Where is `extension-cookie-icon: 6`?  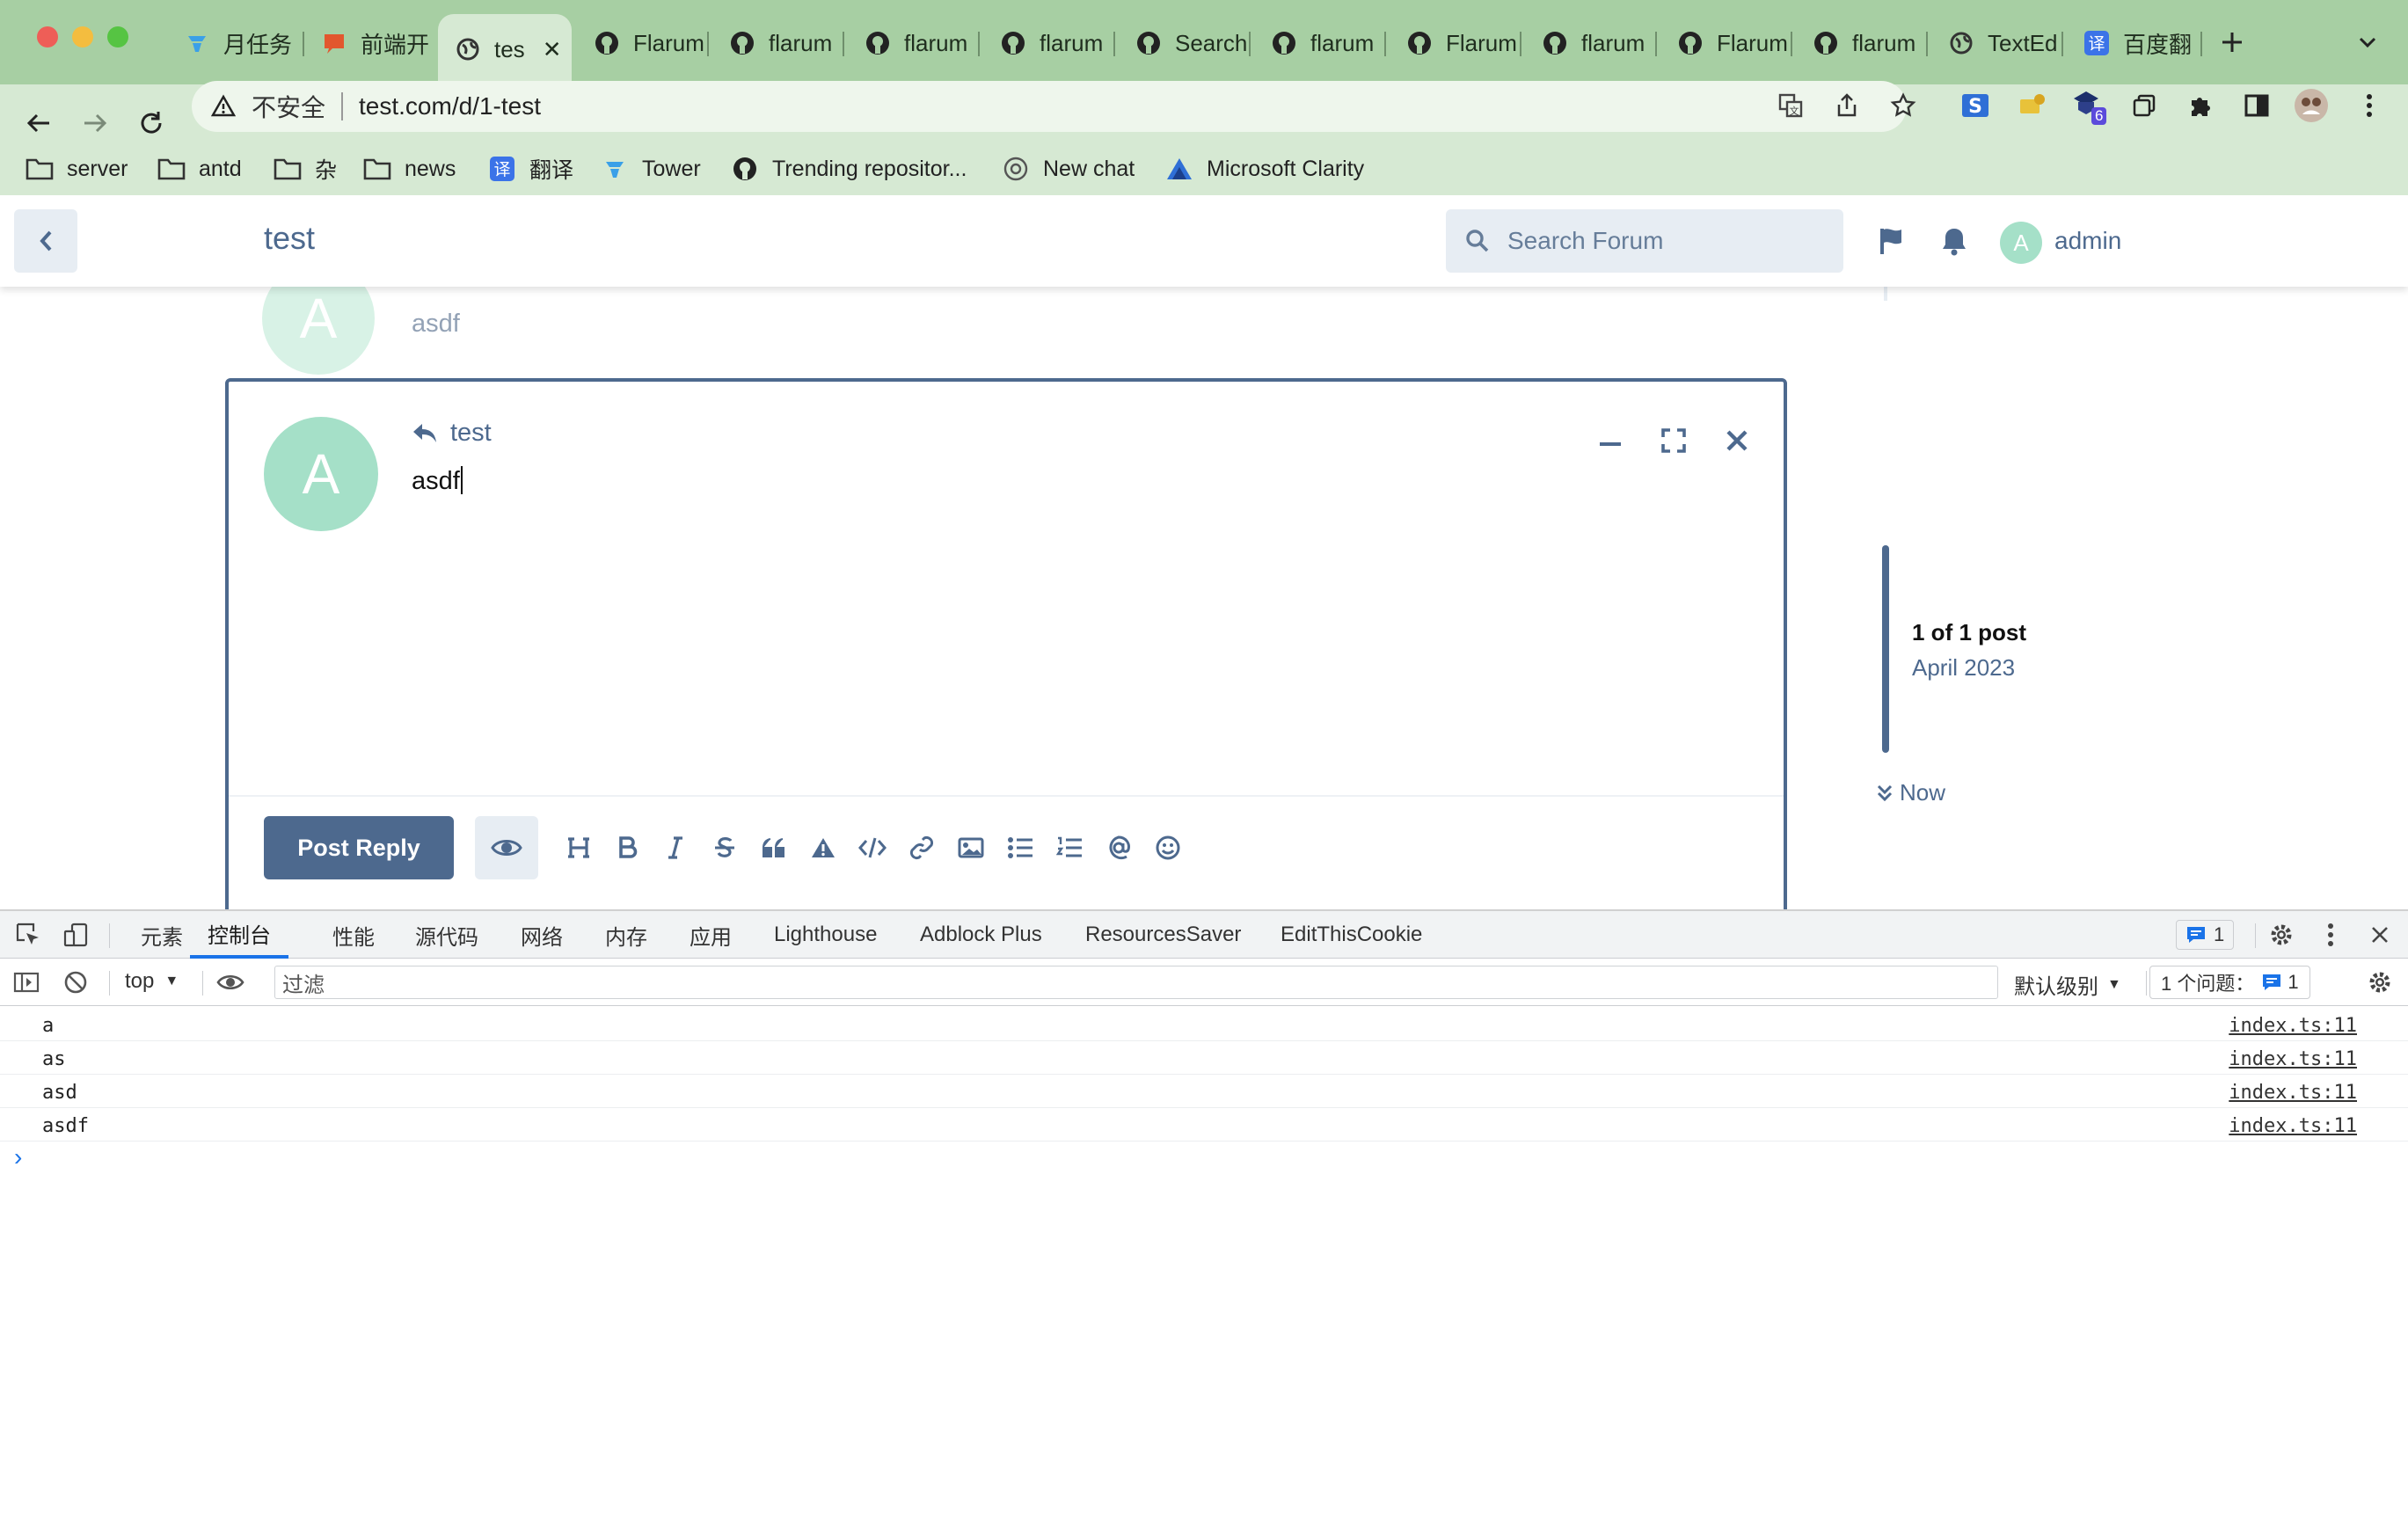
extension-cookie-icon: 6 is located at coordinates (2088, 105).